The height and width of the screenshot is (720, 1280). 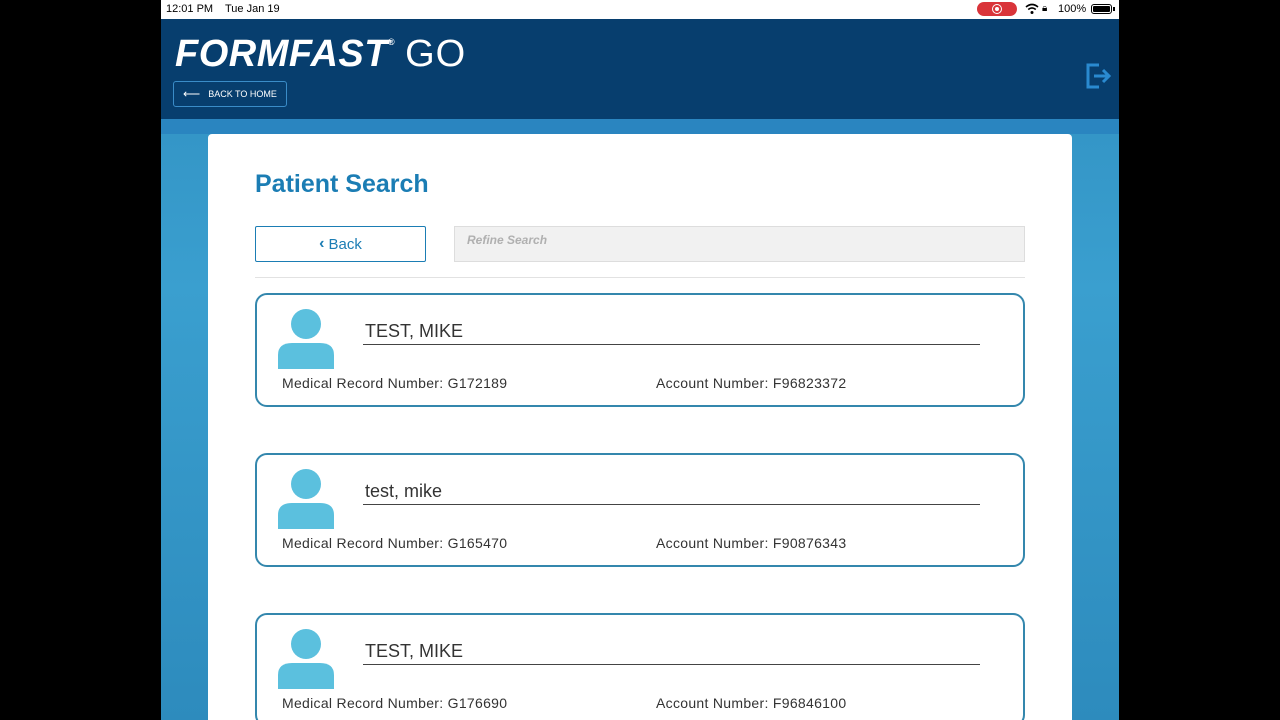 What do you see at coordinates (345, 244) in the screenshot?
I see `back-button-label: Back` at bounding box center [345, 244].